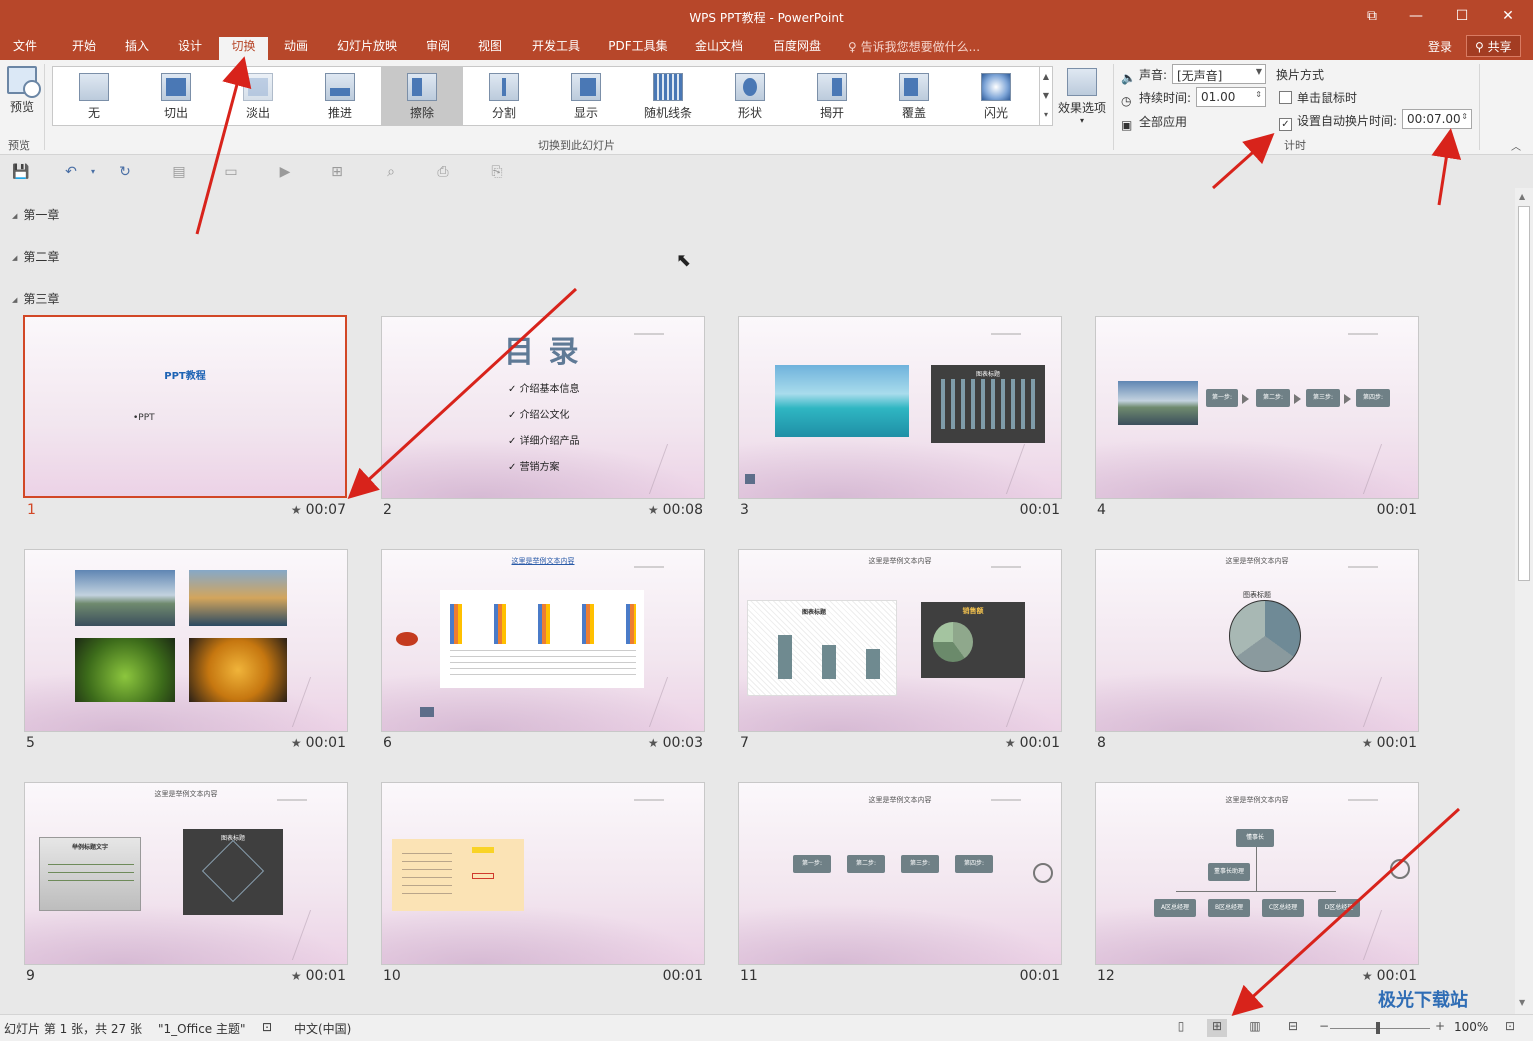 This screenshot has height=1041, width=1533. I want to click on tab-developer: 开发工具, so click(556, 48).